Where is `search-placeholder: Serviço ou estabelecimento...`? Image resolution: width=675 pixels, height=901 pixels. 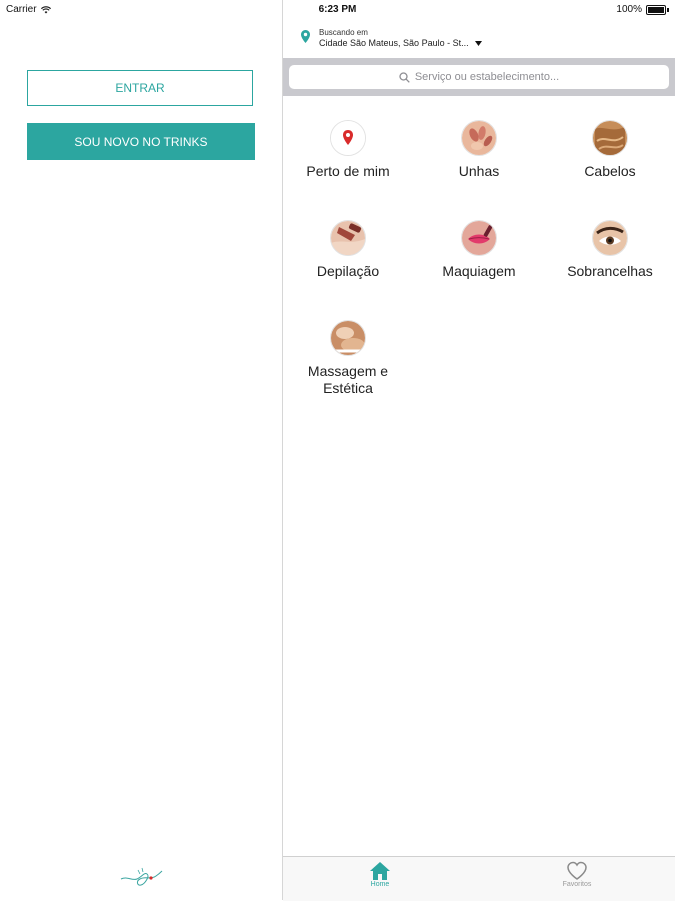
search-placeholder: Serviço ou estabelecimento... is located at coordinates (487, 77).